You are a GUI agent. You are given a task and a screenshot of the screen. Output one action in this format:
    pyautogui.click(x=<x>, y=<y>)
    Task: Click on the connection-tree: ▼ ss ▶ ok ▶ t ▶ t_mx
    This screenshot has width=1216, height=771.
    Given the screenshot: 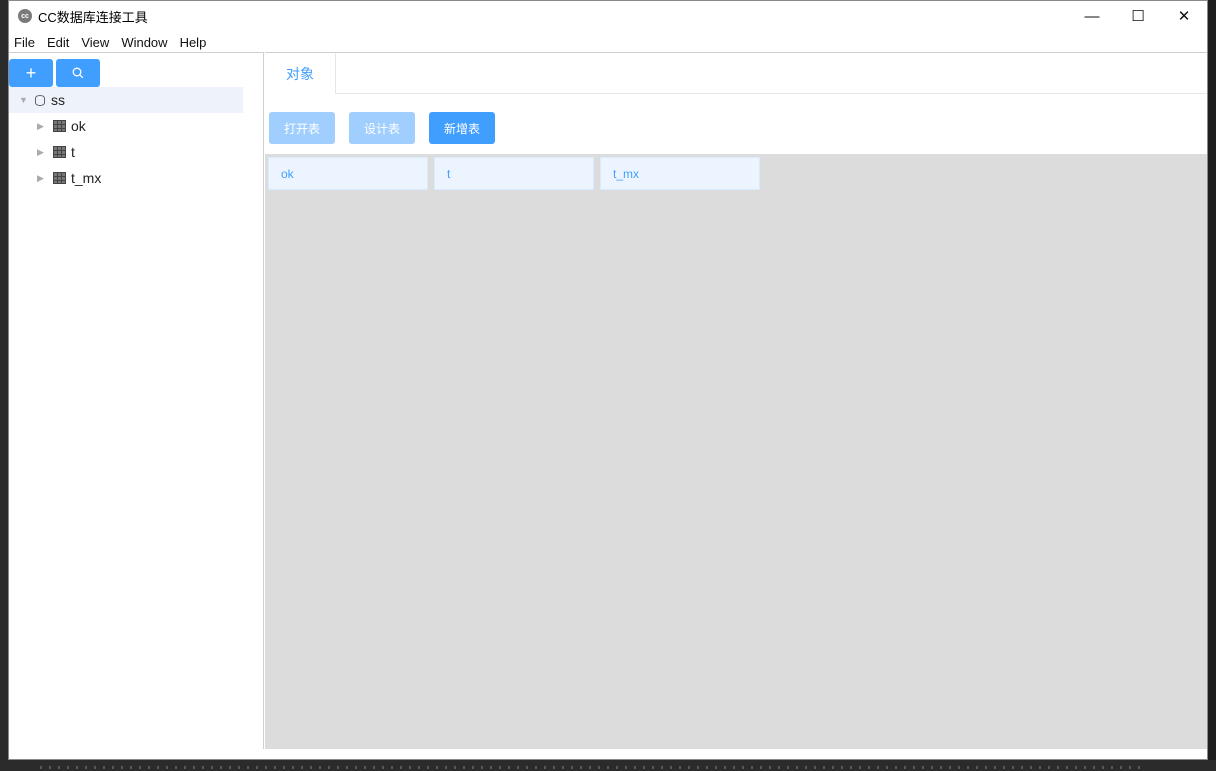 What is the action you would take?
    pyautogui.click(x=126, y=139)
    